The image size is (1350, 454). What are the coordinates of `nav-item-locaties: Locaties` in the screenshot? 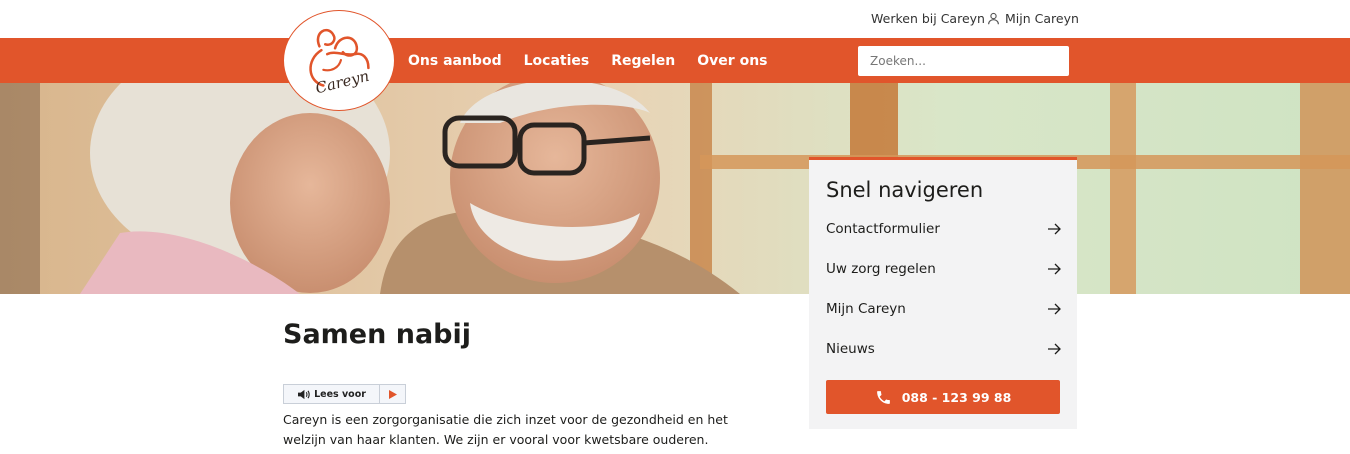 It's located at (557, 61).